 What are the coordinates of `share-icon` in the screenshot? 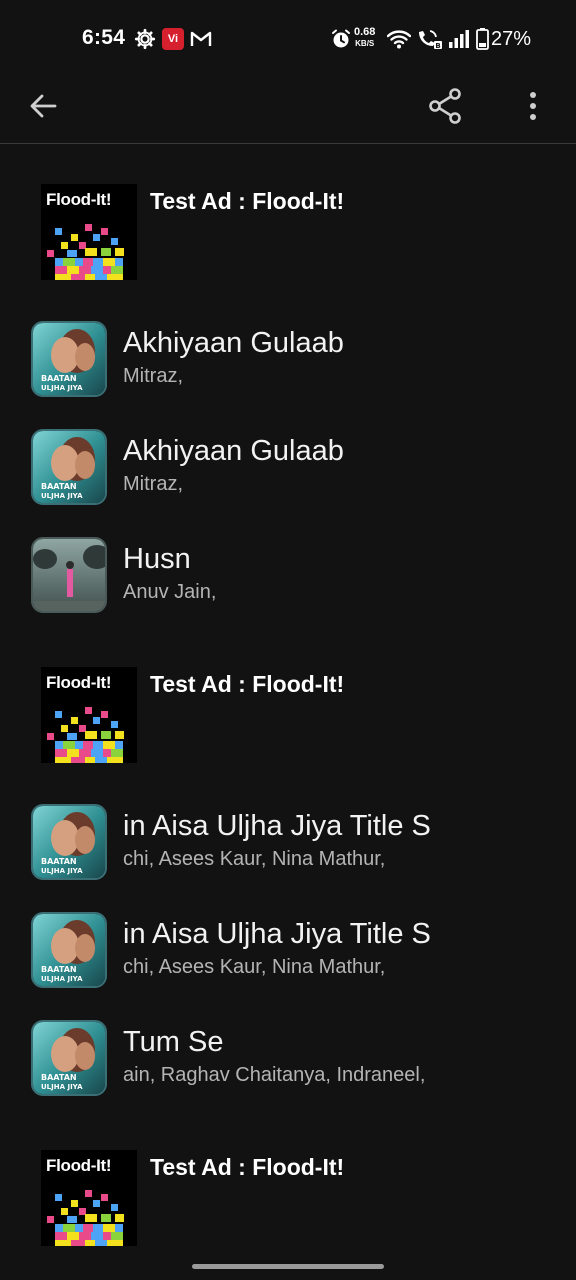 It's located at (445, 108).